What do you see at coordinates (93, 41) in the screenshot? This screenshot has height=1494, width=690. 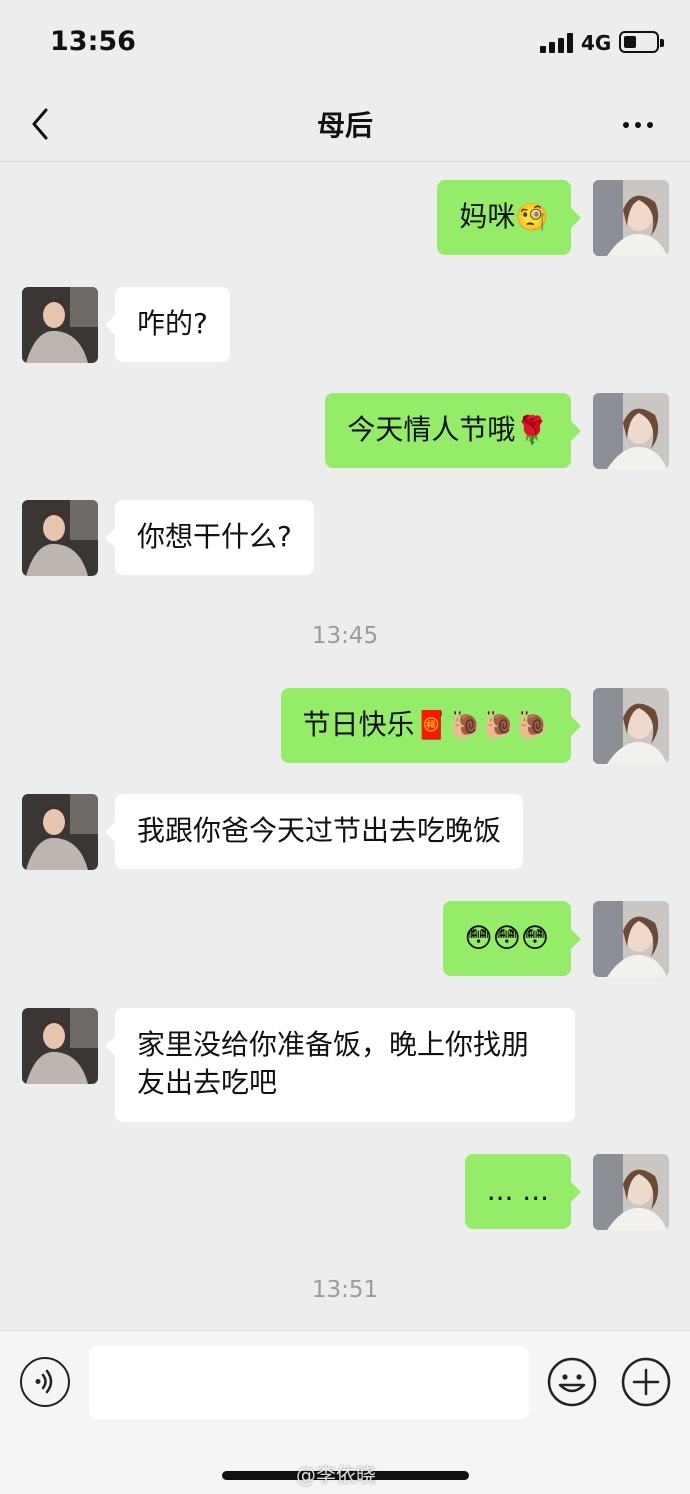 I see `status-time: 13:56` at bounding box center [93, 41].